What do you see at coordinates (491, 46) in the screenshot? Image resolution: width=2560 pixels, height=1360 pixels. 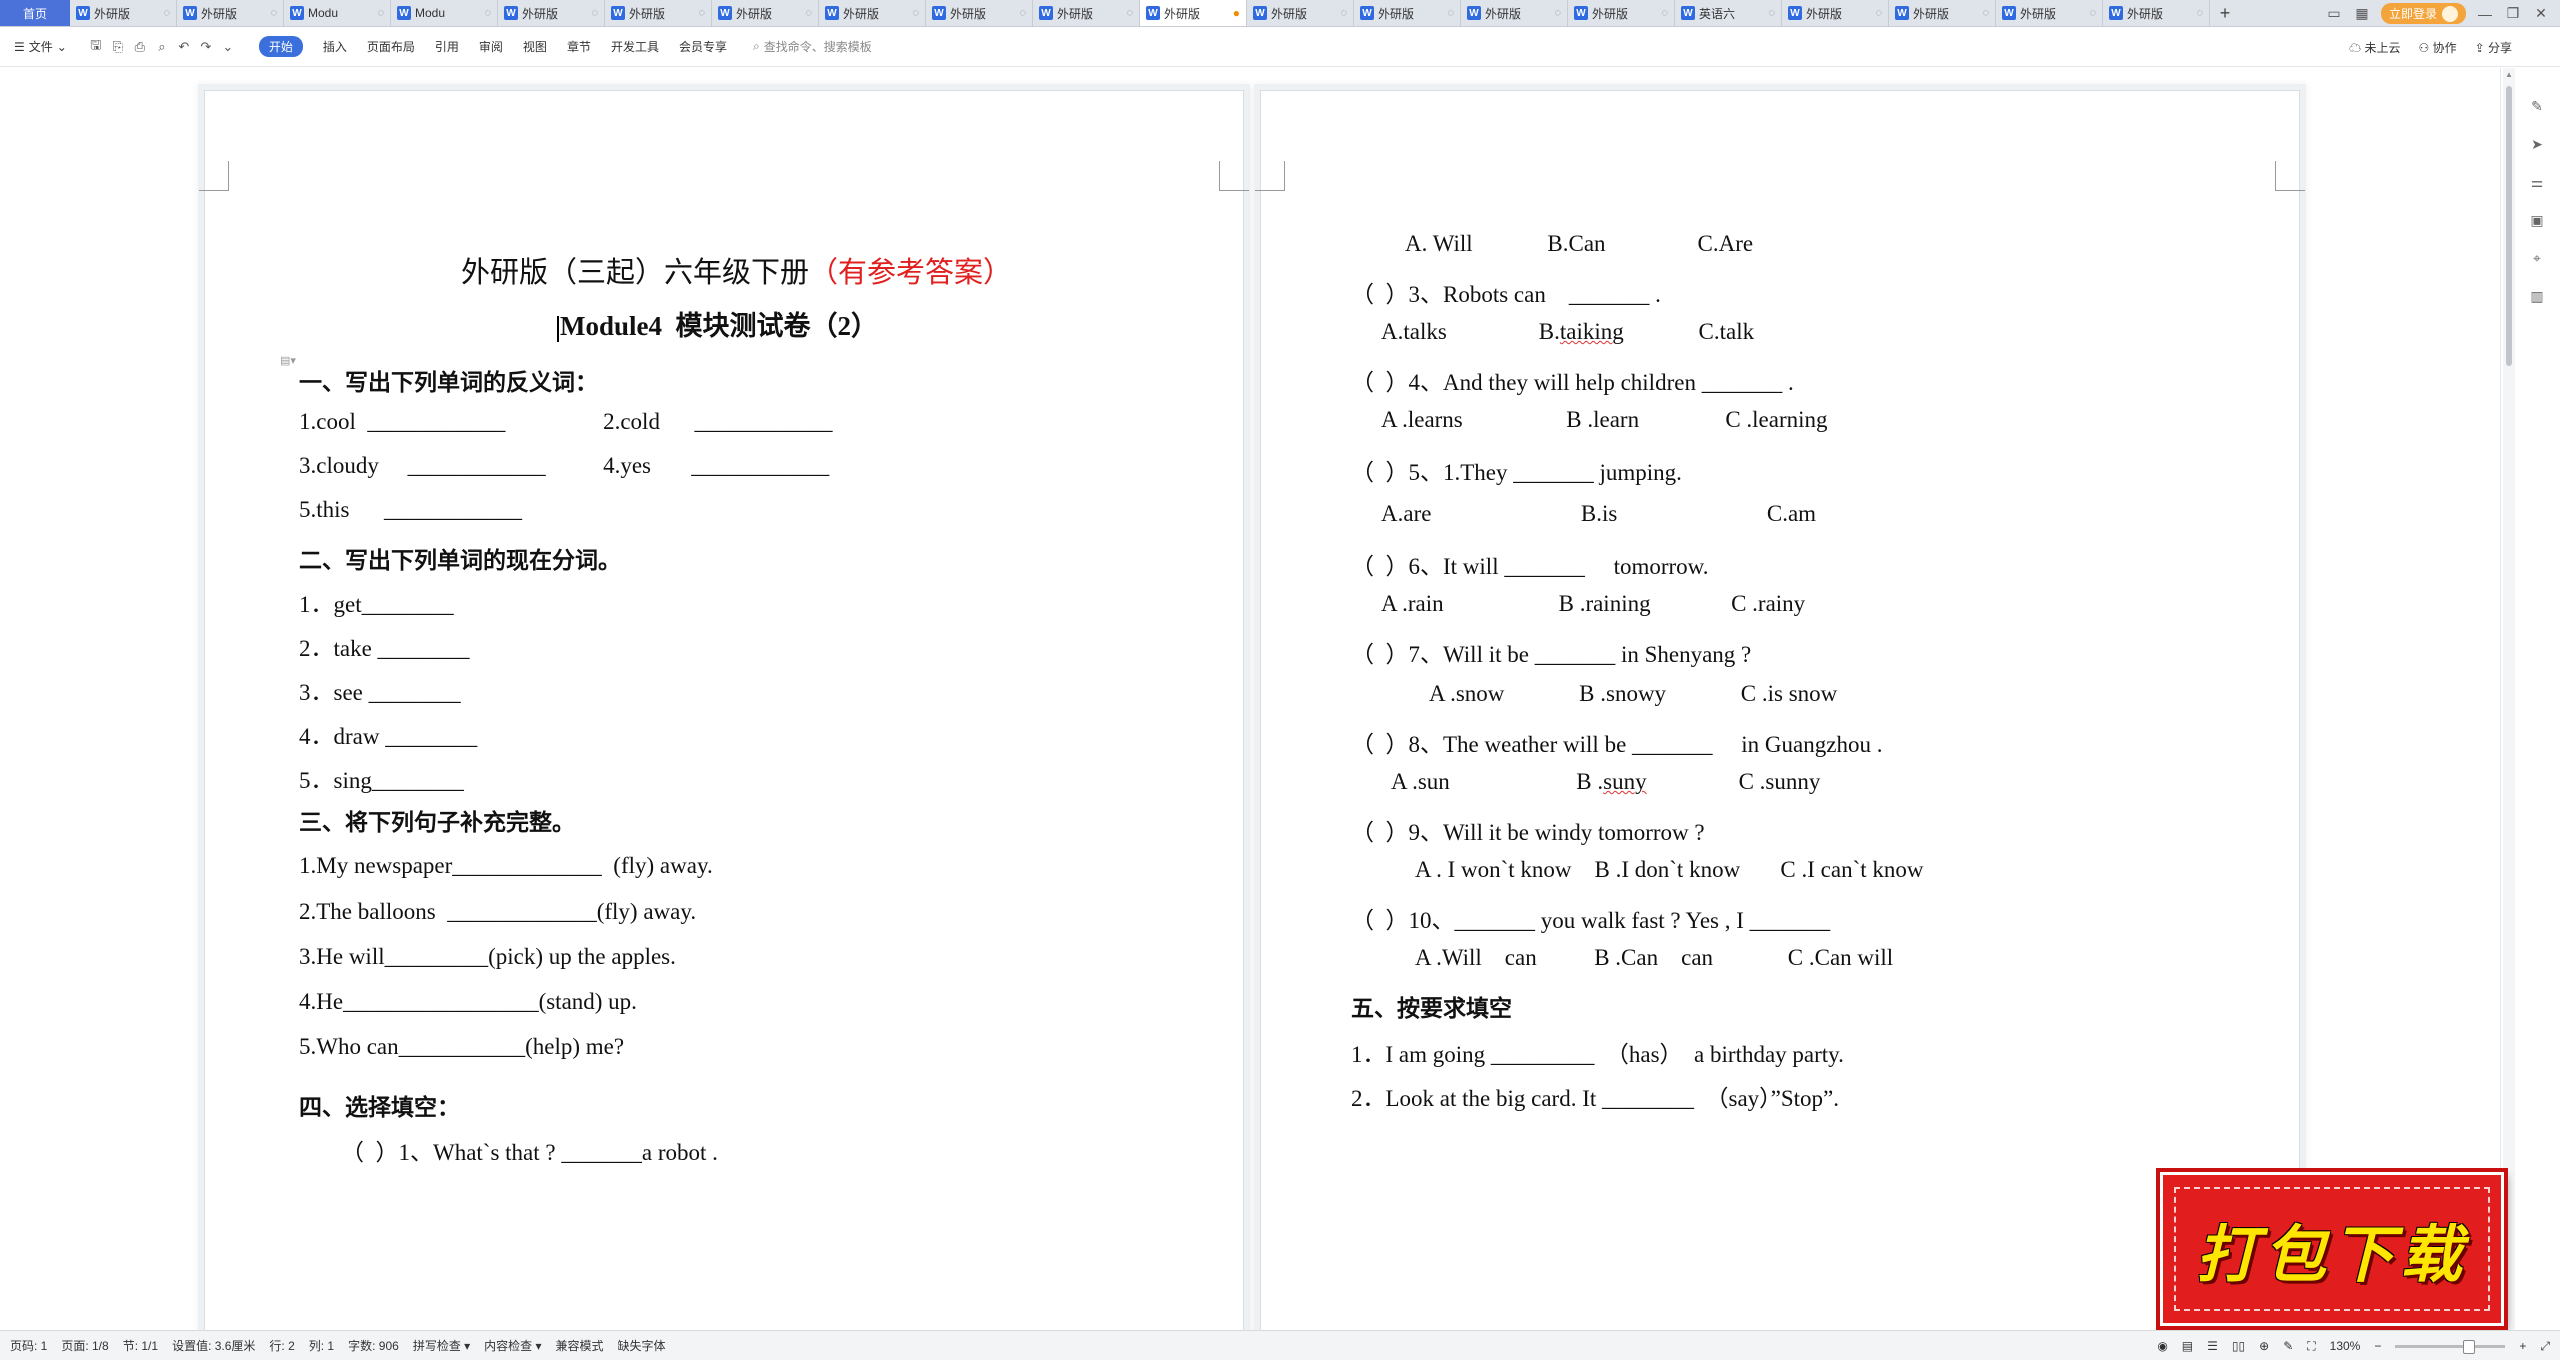 I see `ribbon-tab: 审阅` at bounding box center [491, 46].